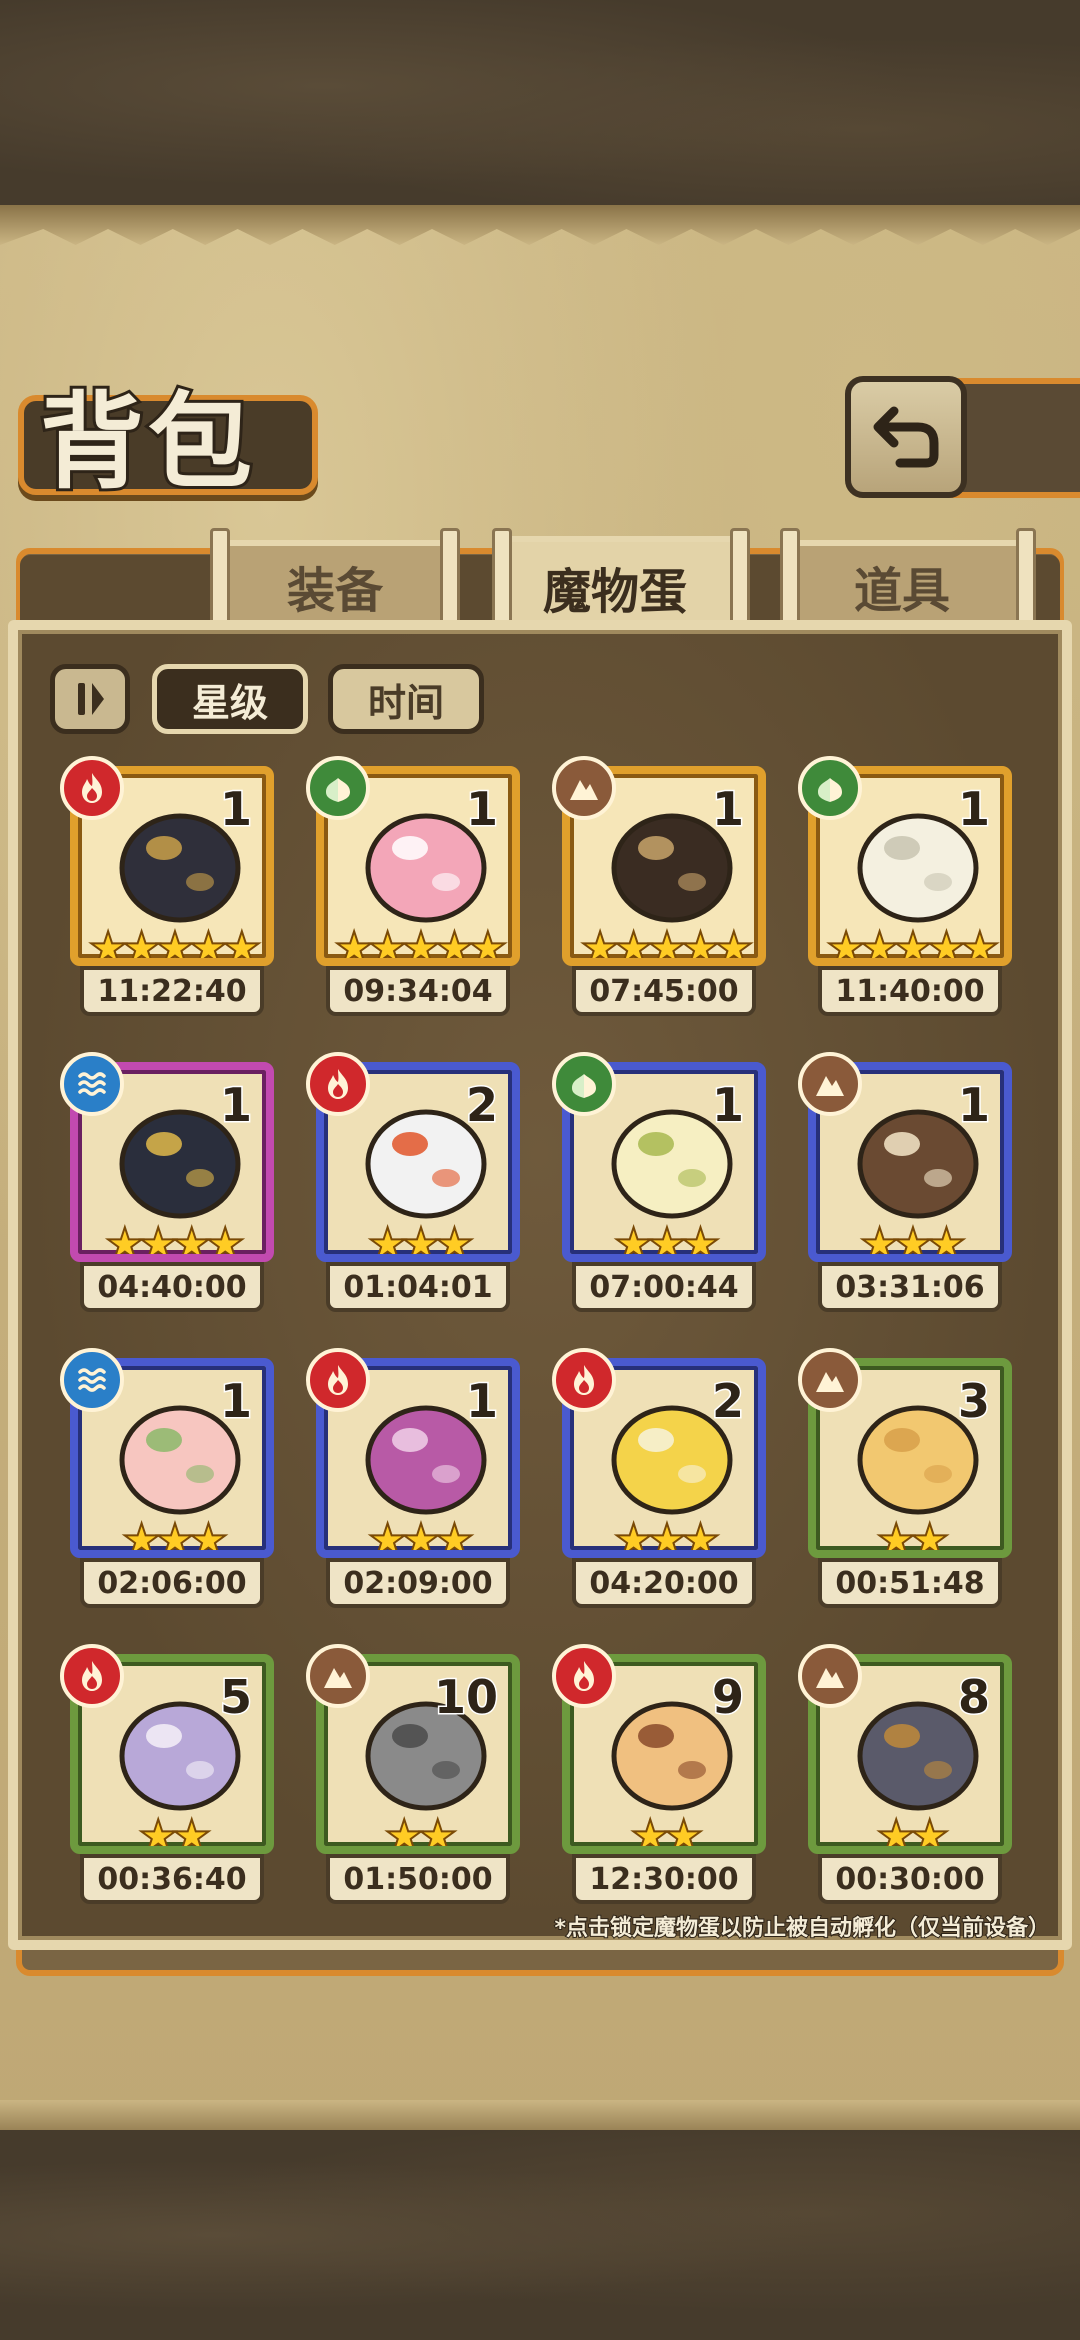 This screenshot has height=2340, width=1080. I want to click on egg-card: 8 ★★ 00:30:00, so click(905, 1775).